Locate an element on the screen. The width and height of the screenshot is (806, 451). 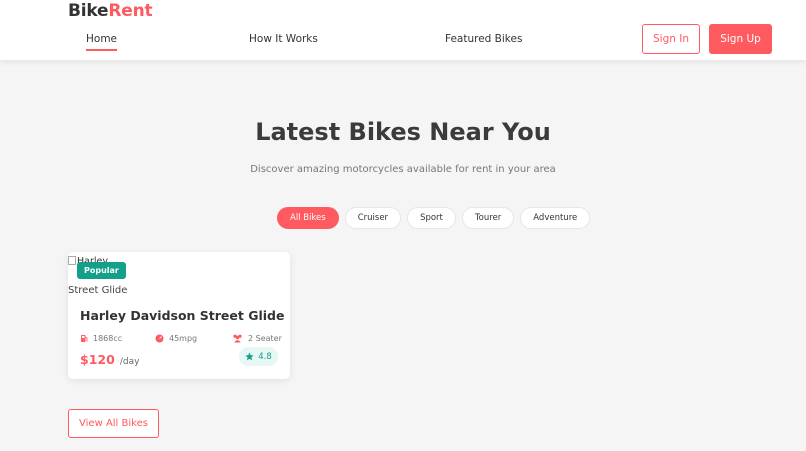
brand-logo-part1: Bike is located at coordinates (88, 11).